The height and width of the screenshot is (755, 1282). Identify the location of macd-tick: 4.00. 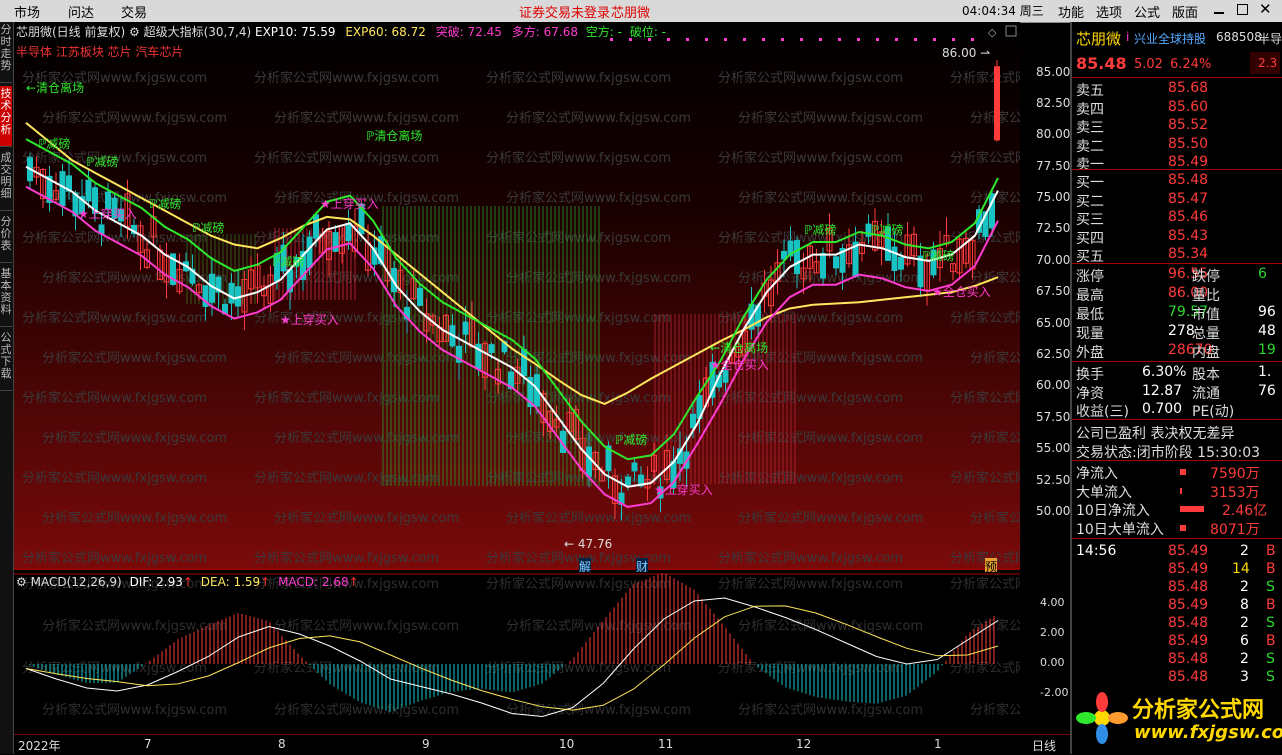
(1052, 602).